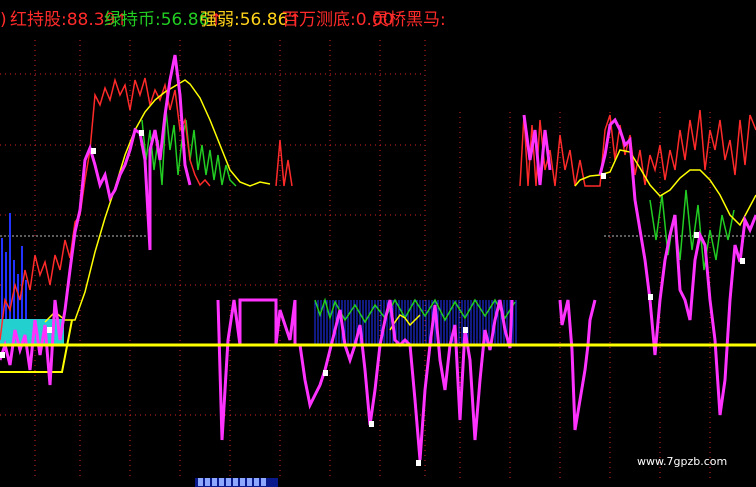 The width and height of the screenshot is (756, 487). I want to click on bottom-toolbar-strip, so click(236, 482).